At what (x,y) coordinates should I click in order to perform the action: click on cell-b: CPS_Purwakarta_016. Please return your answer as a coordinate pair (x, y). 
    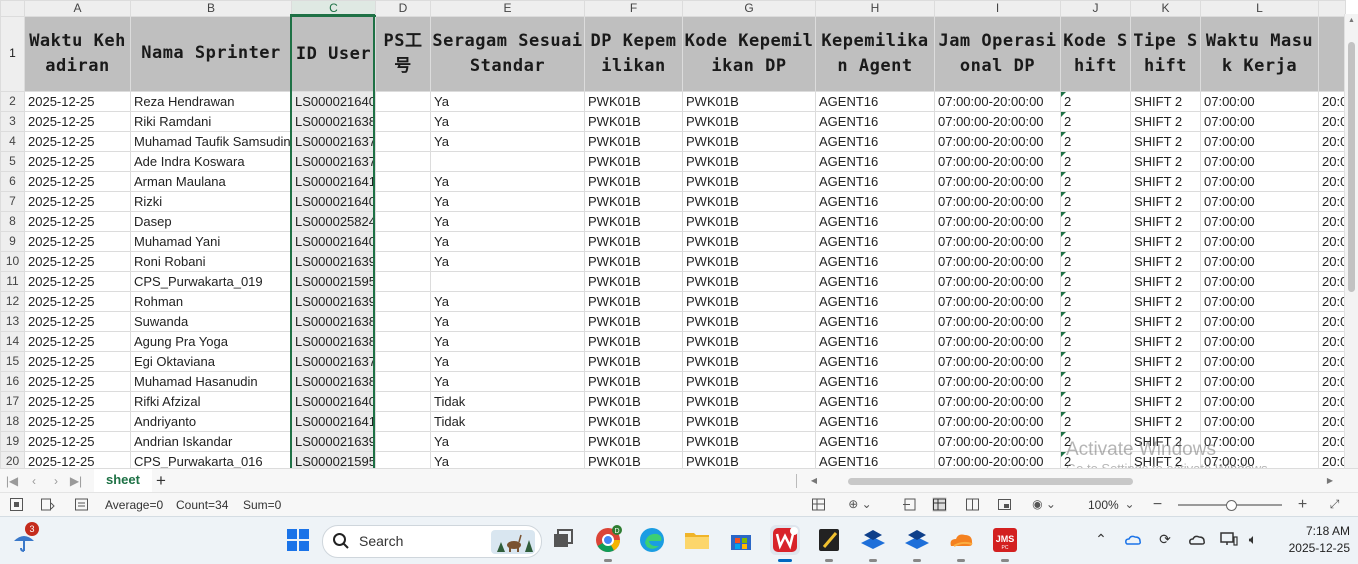
    Looking at the image, I should click on (211, 459).